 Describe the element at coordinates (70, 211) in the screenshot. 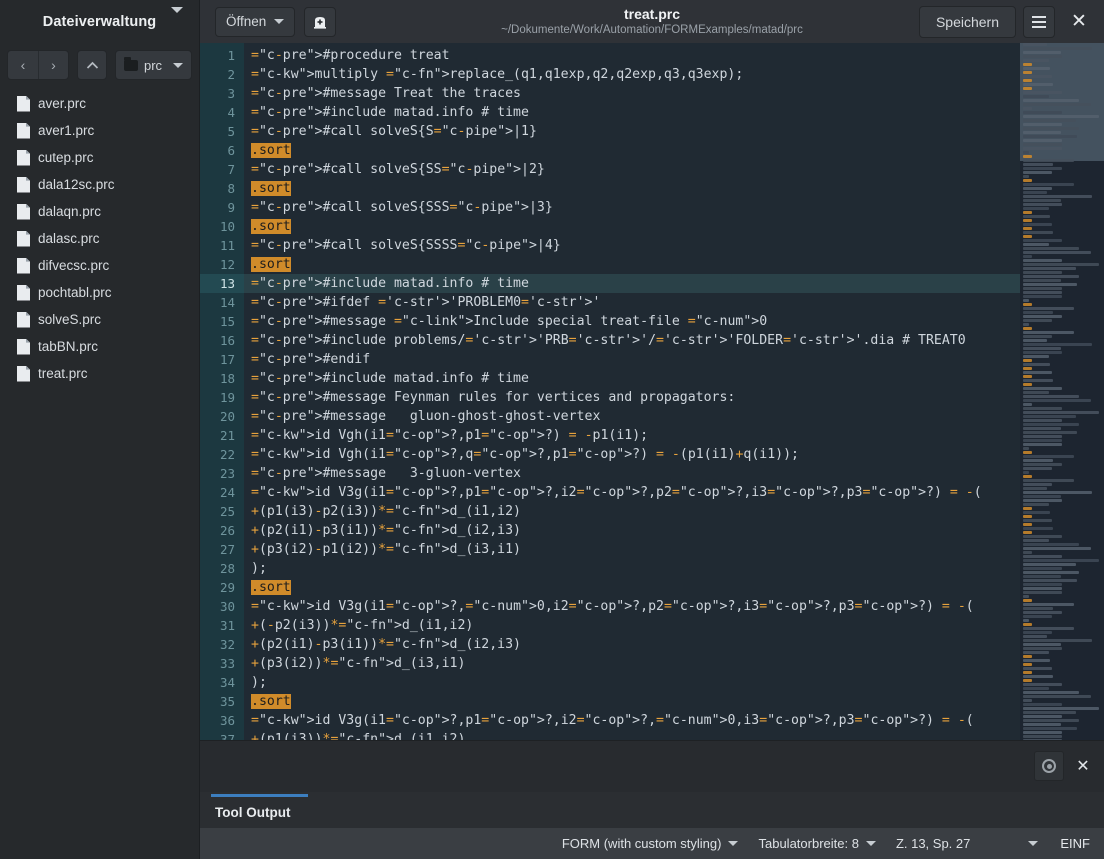

I see `file-name: dalaqn.prc` at that location.